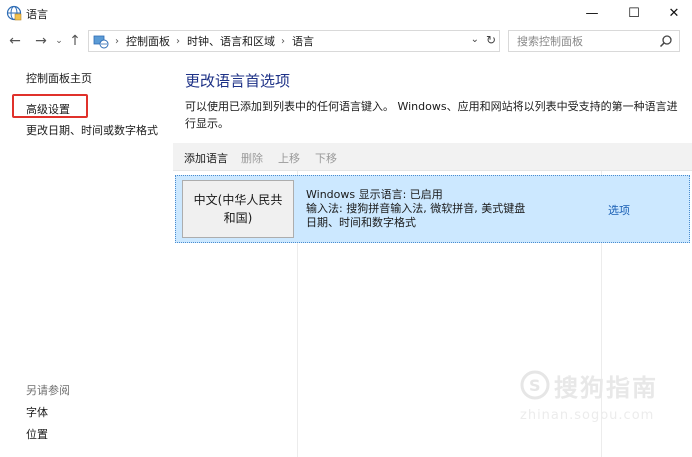 The width and height of the screenshot is (692, 457). What do you see at coordinates (48, 109) in the screenshot?
I see `advanced-settings-link: 高级设置` at bounding box center [48, 109].